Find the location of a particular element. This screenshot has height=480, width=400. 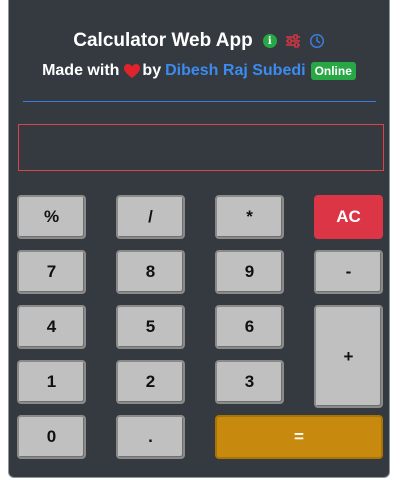

seven-button: 7 is located at coordinates (51, 272).